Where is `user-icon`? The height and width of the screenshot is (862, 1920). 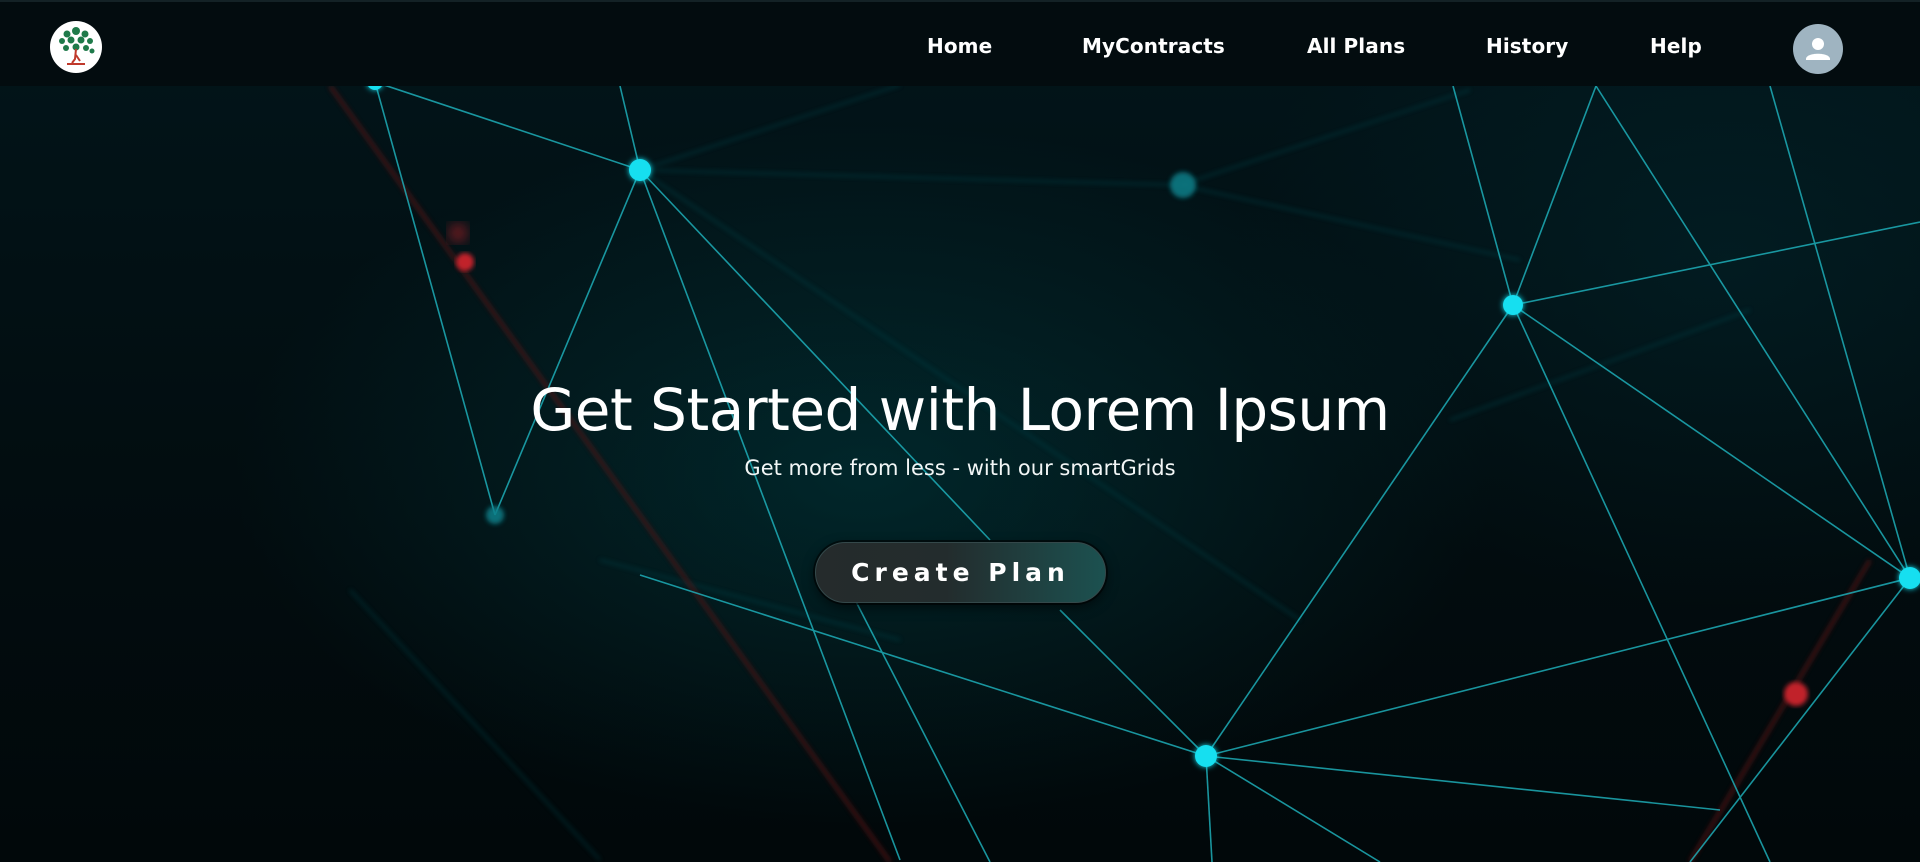 user-icon is located at coordinates (1818, 49).